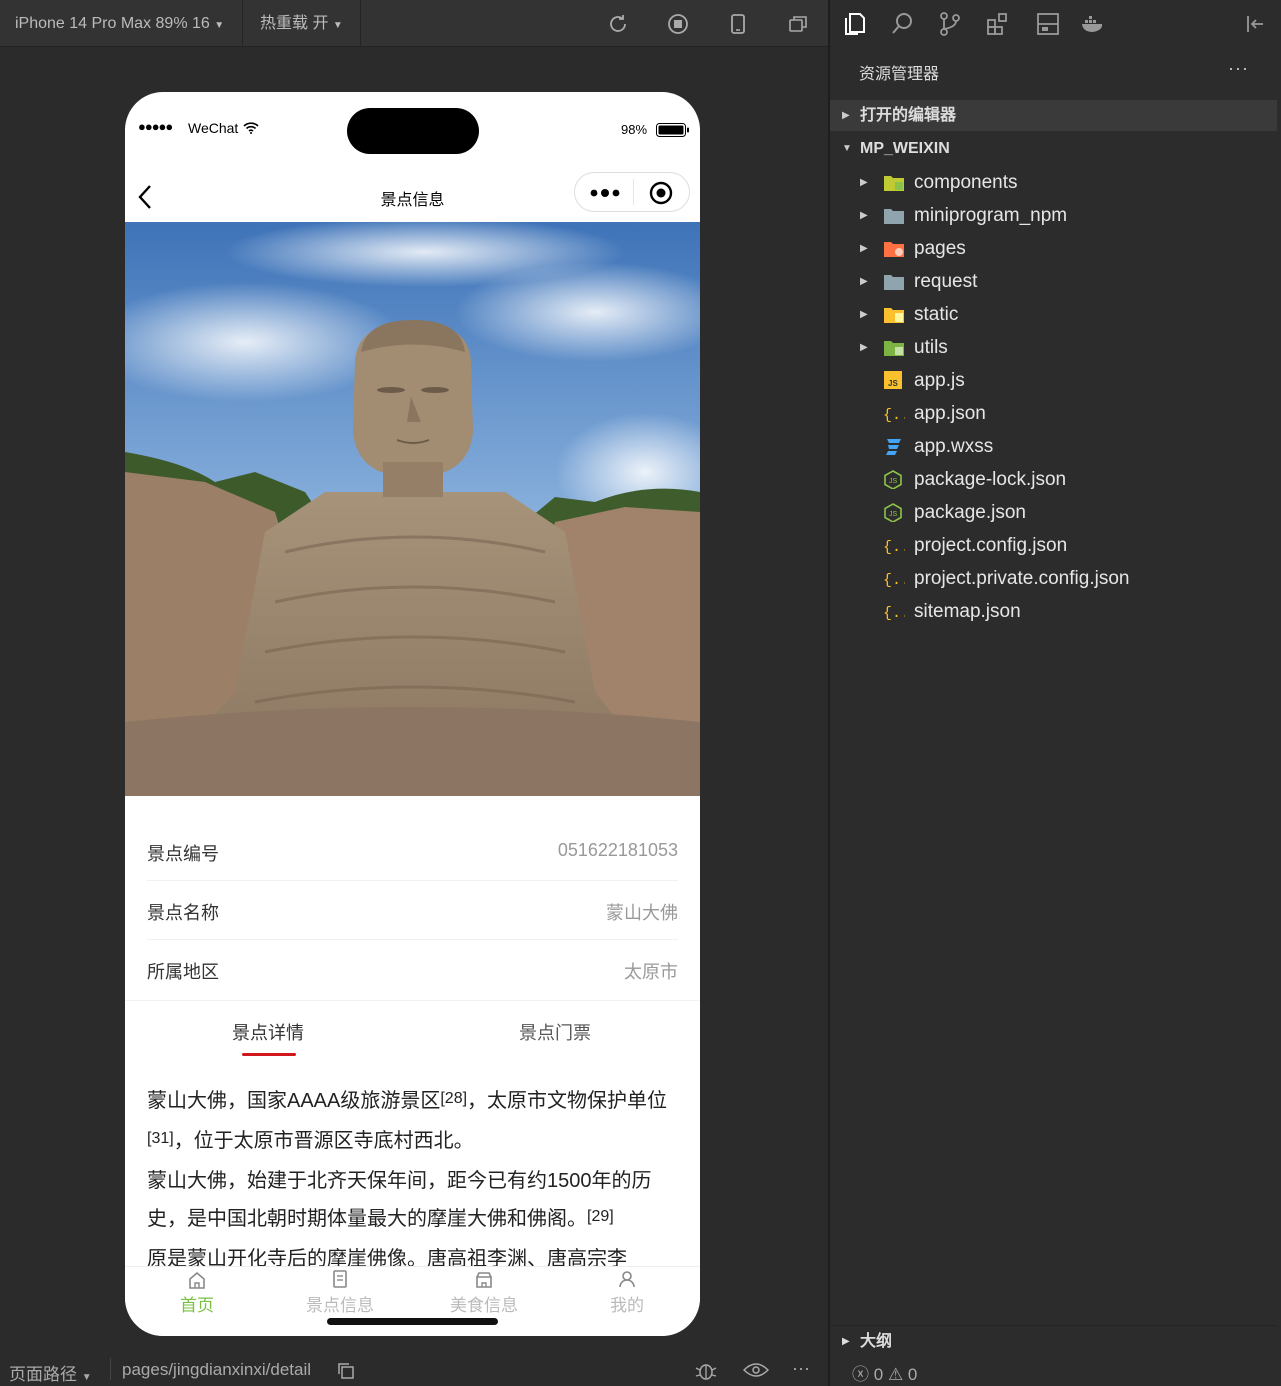  Describe the element at coordinates (1093, 24) in the screenshot. I see `docker-icon` at that location.